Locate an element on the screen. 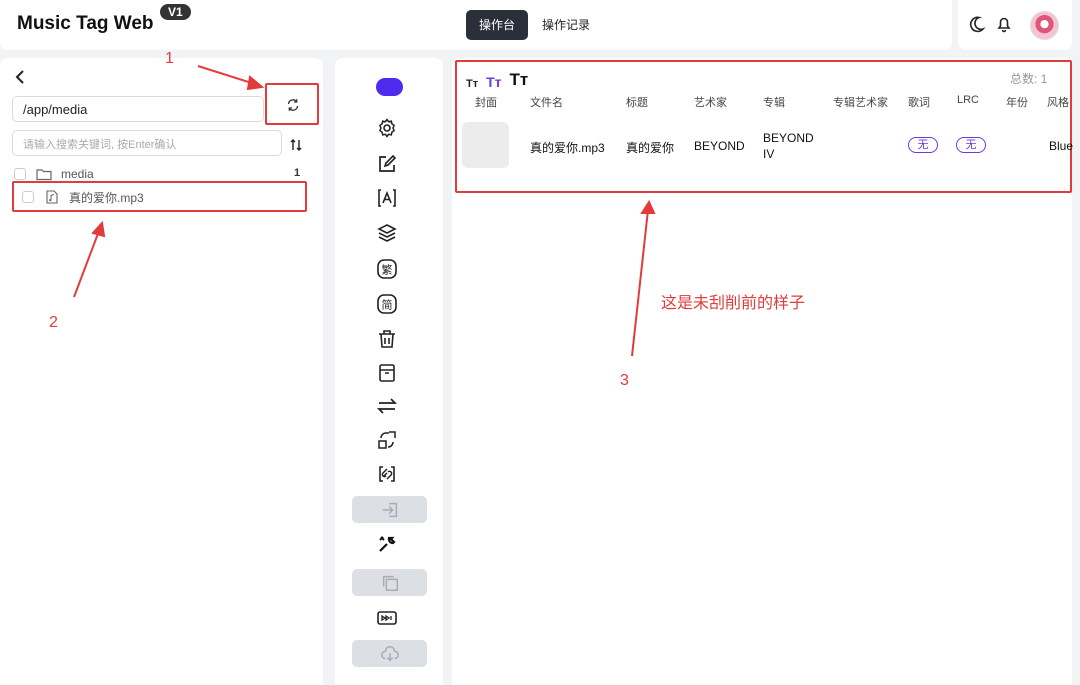  col-album-artist: 专辑艺术家 is located at coordinates (860, 102).